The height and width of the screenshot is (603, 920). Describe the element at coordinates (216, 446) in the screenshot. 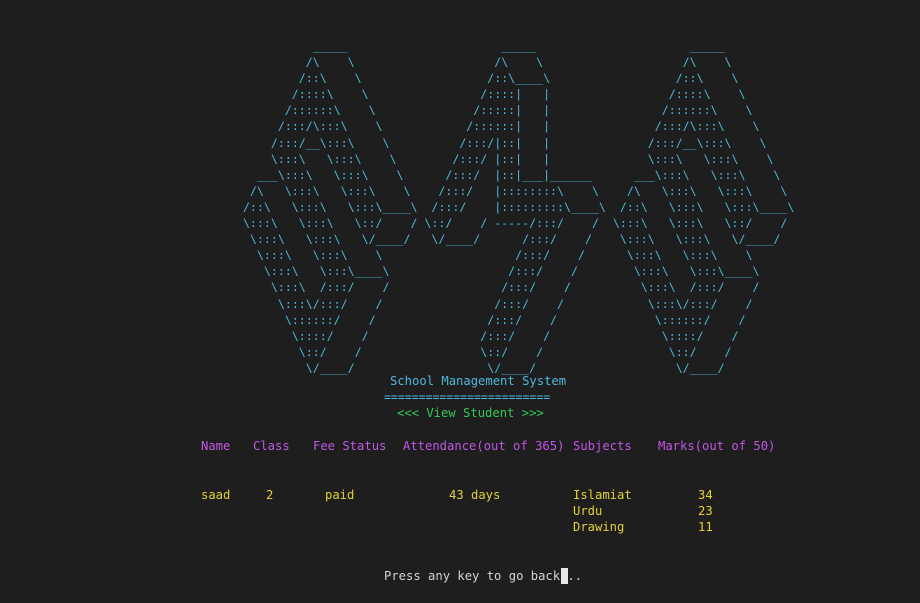

I see `header-name: Name` at that location.